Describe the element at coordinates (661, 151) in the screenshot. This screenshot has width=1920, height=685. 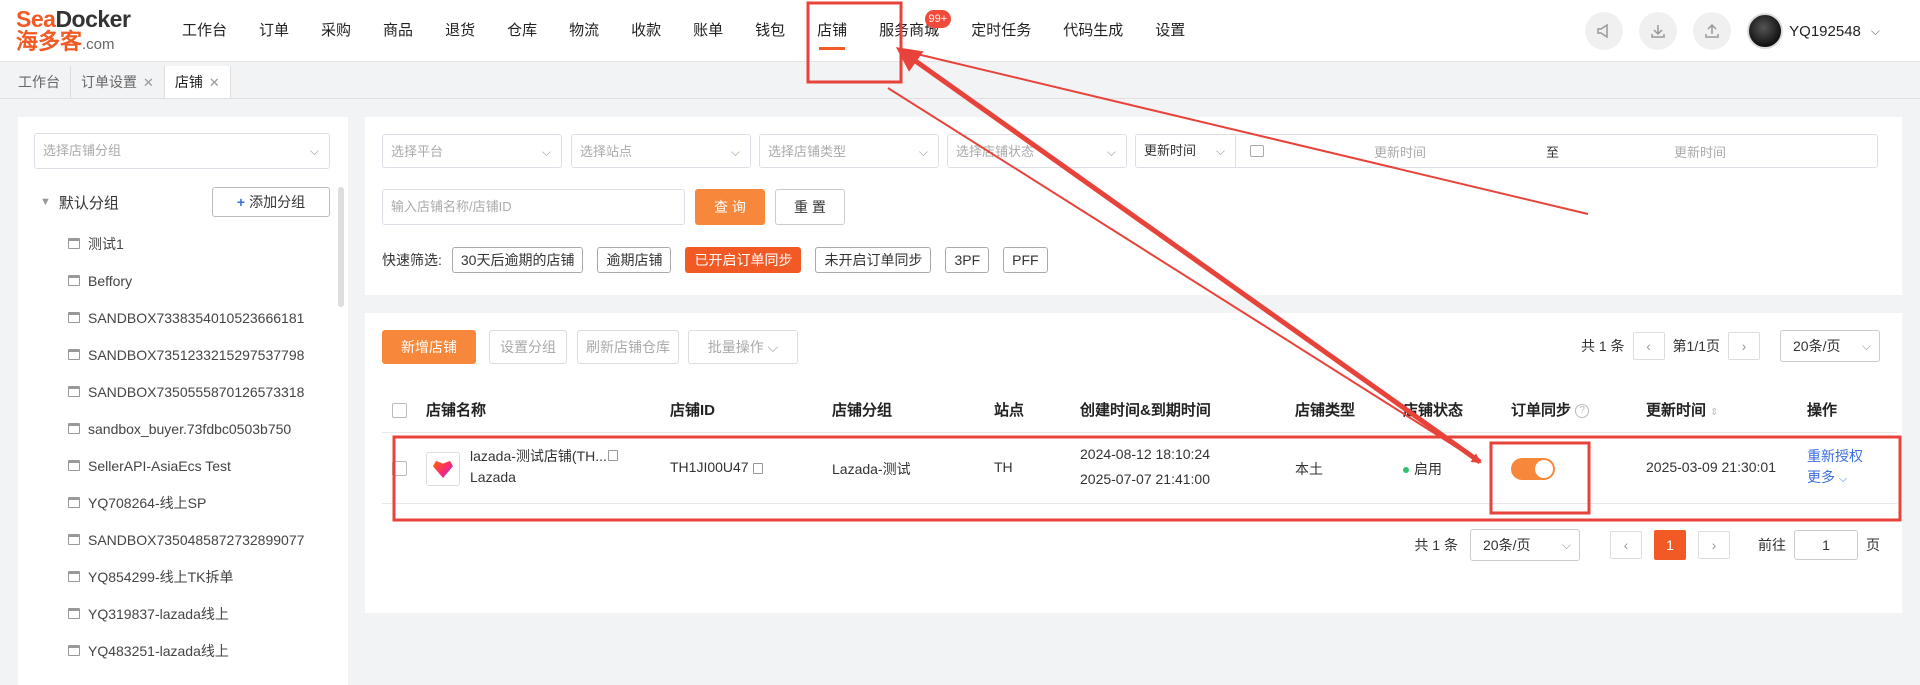
I see `site-select: 选择站点 ⌵` at that location.